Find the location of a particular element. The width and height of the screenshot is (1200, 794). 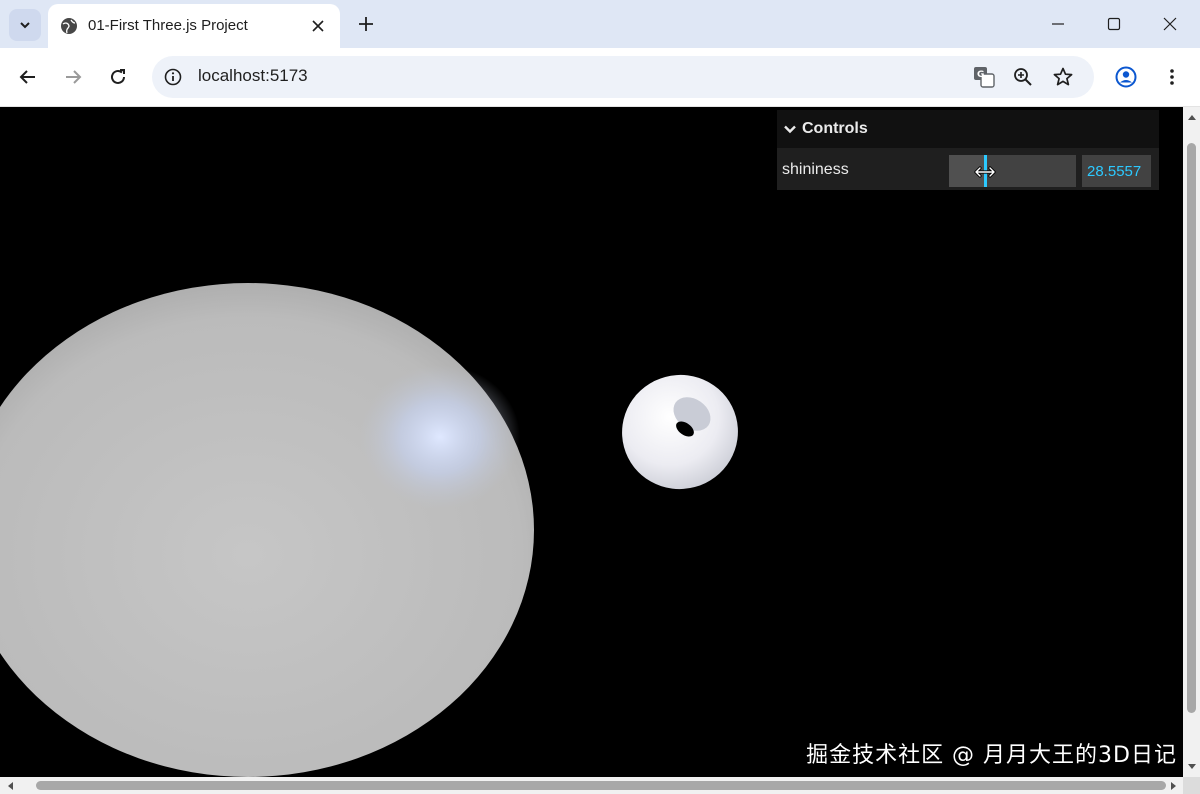

tab-title: 01-First Three.js Project is located at coordinates (168, 25).